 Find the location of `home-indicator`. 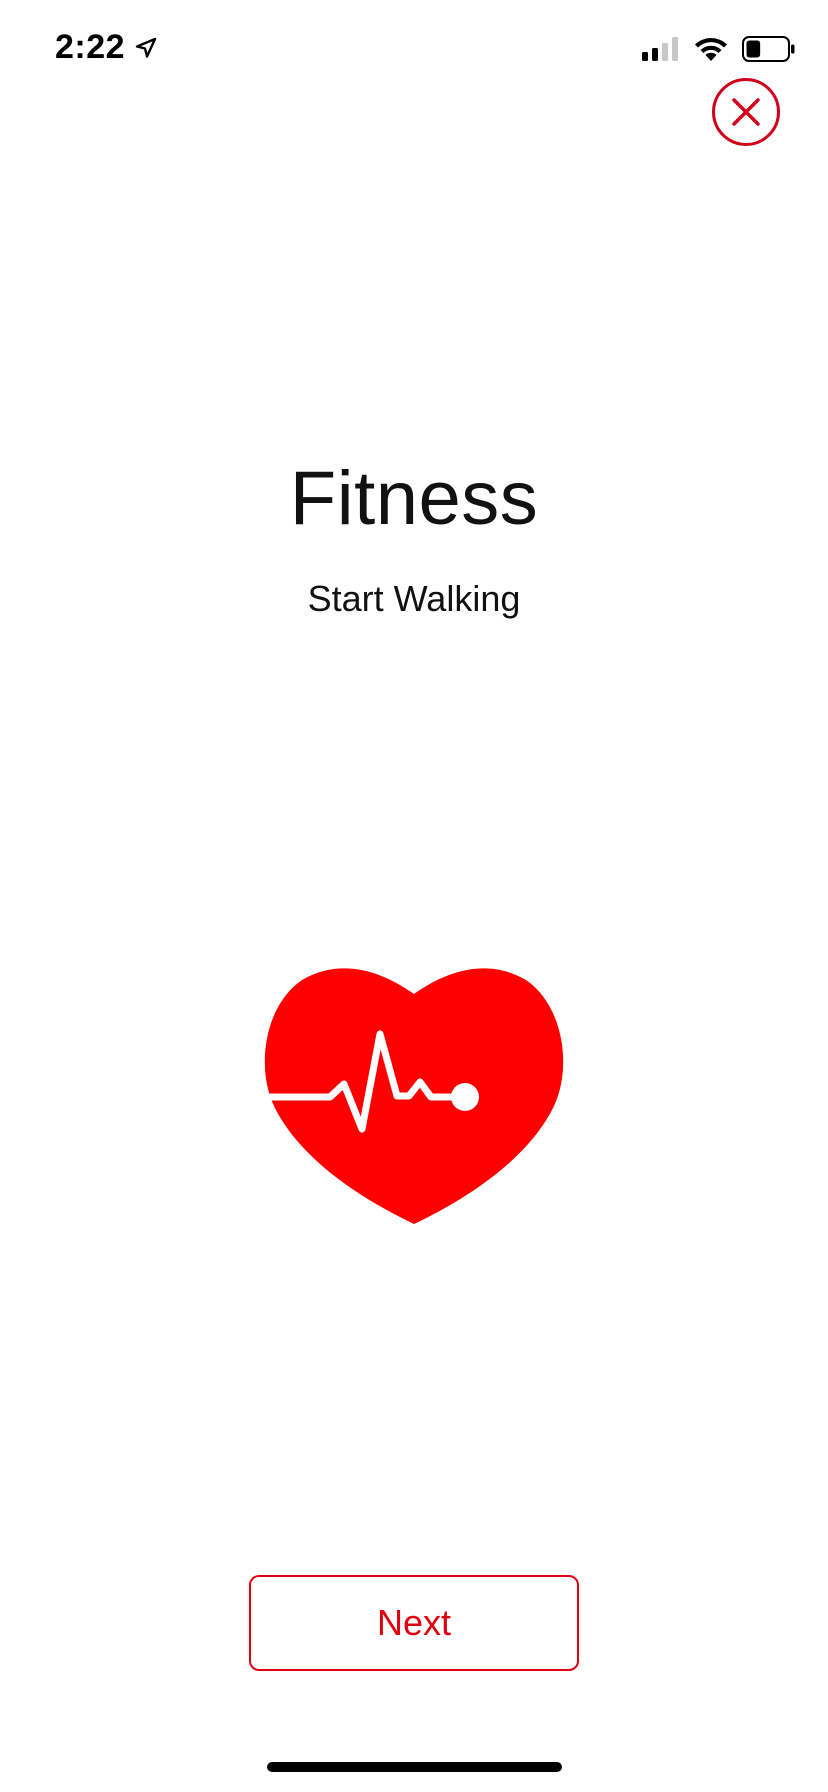

home-indicator is located at coordinates (414, 1767).